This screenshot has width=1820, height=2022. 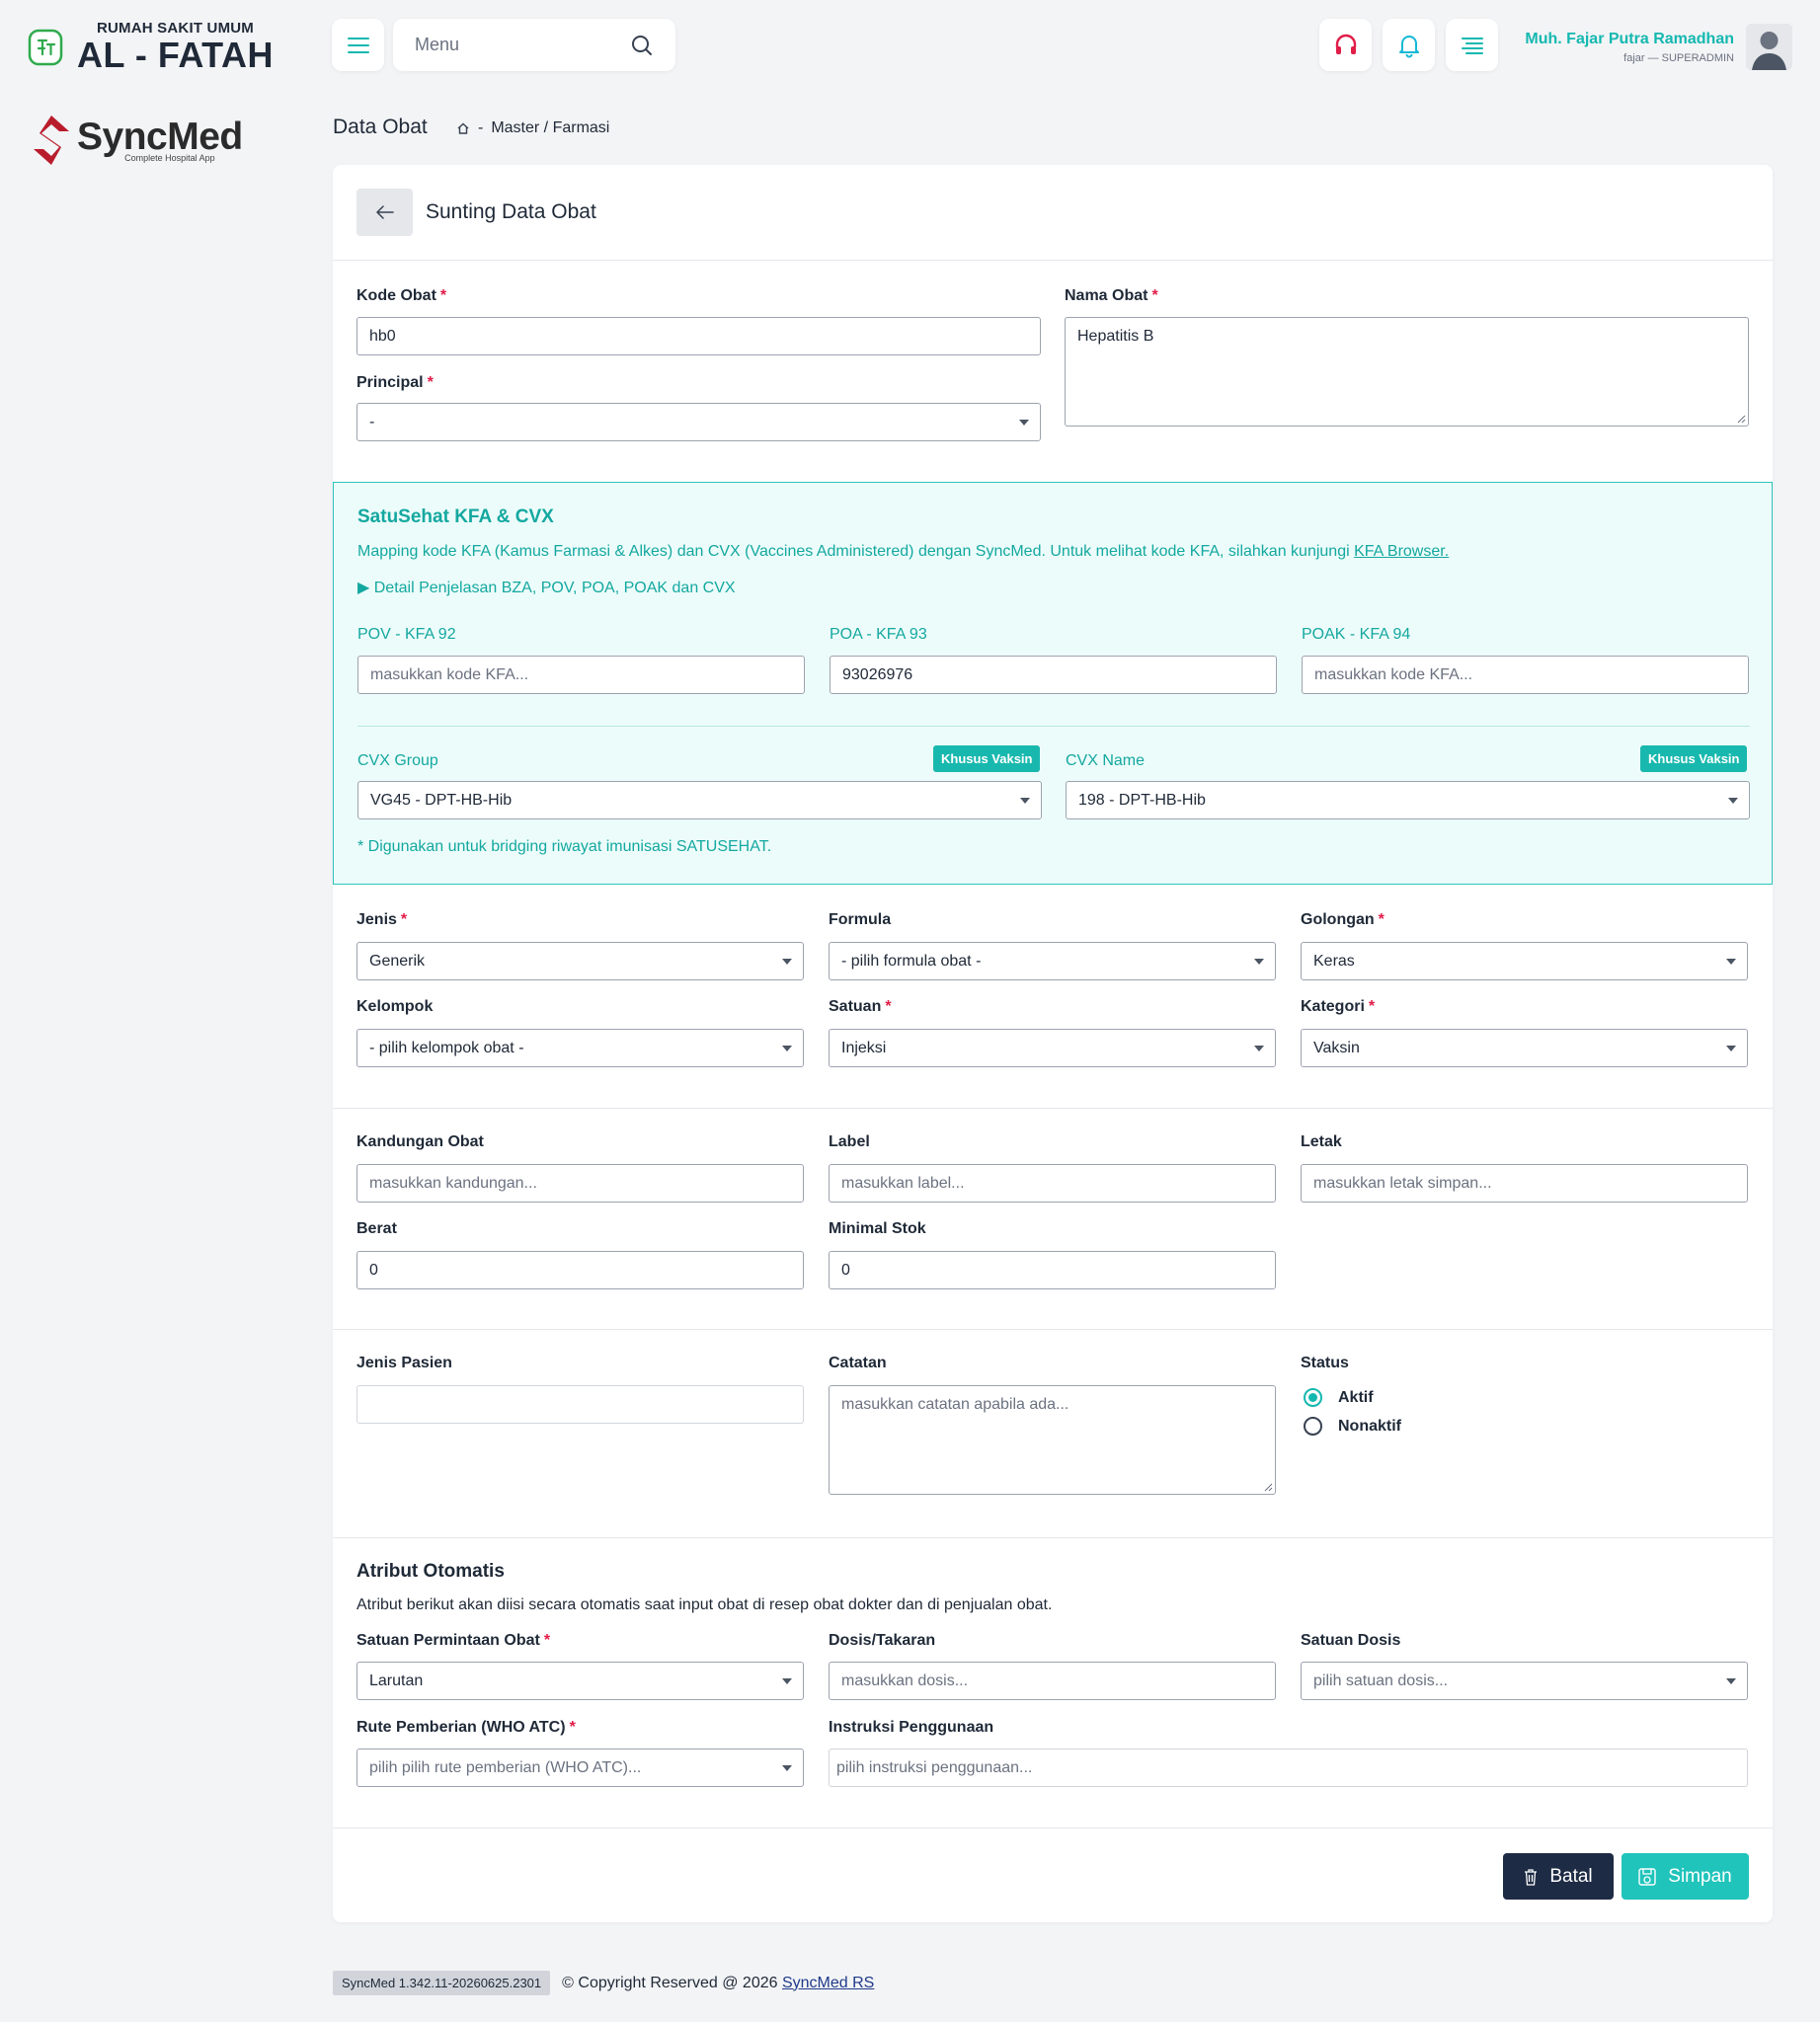 I want to click on status-aktif-label: Aktif, so click(x=1356, y=1397).